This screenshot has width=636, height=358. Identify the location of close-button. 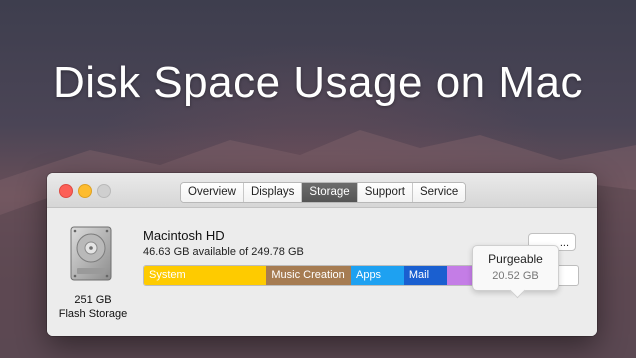
(66, 191).